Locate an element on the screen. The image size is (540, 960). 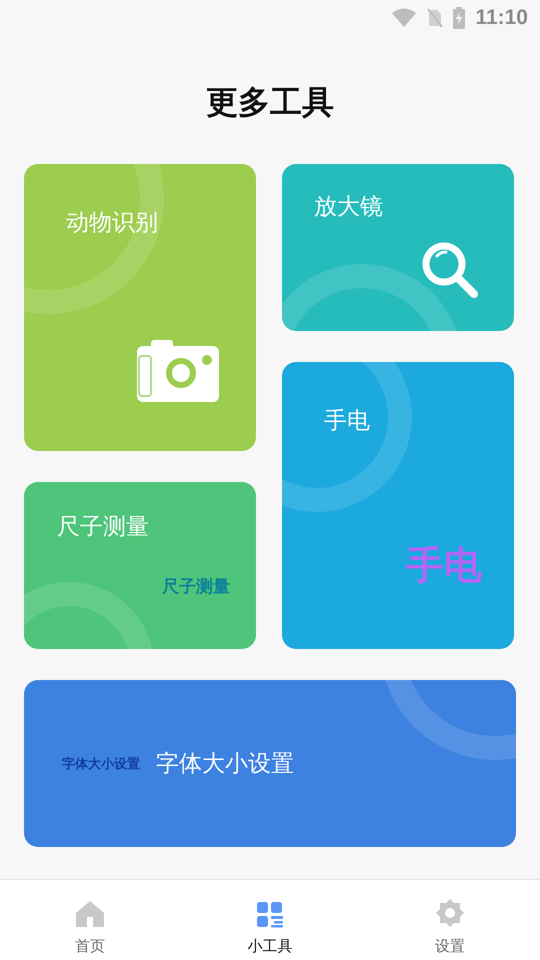
page-title: 更多工具 is located at coordinates (270, 102).